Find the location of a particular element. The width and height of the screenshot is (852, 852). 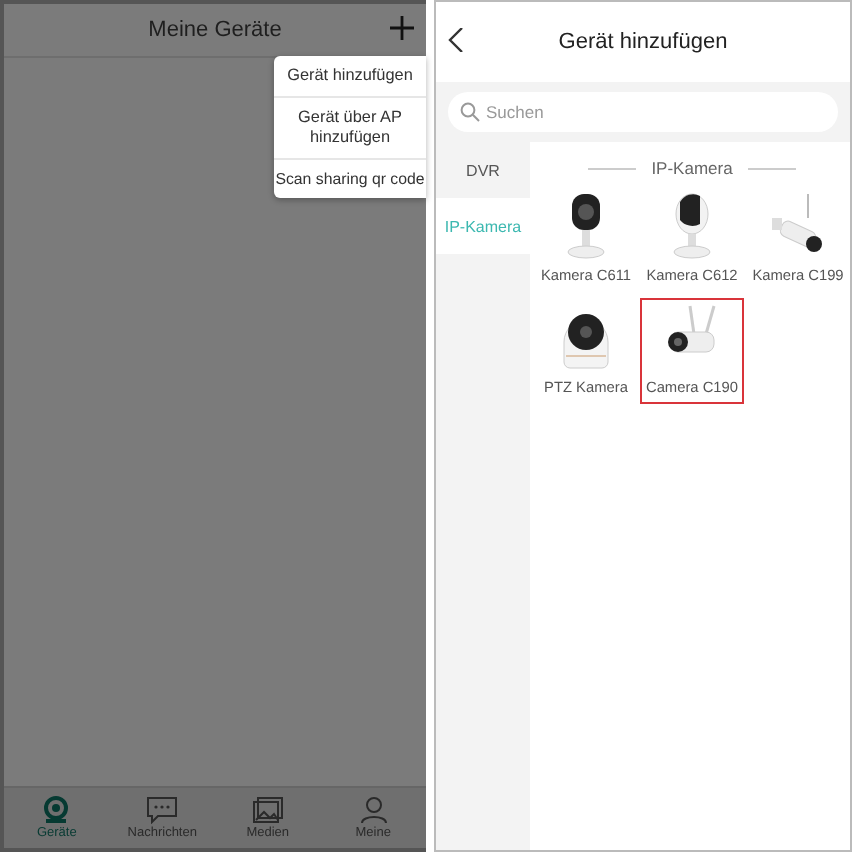

chat-bubble-icon is located at coordinates (162, 810).